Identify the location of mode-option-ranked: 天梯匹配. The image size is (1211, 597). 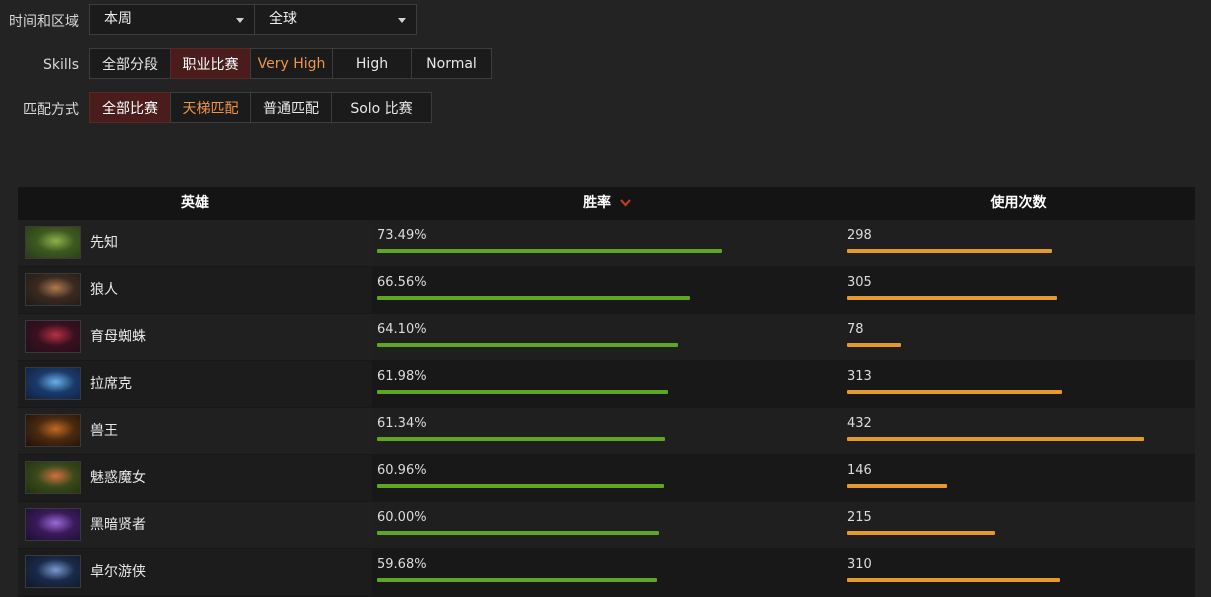
(210, 107).